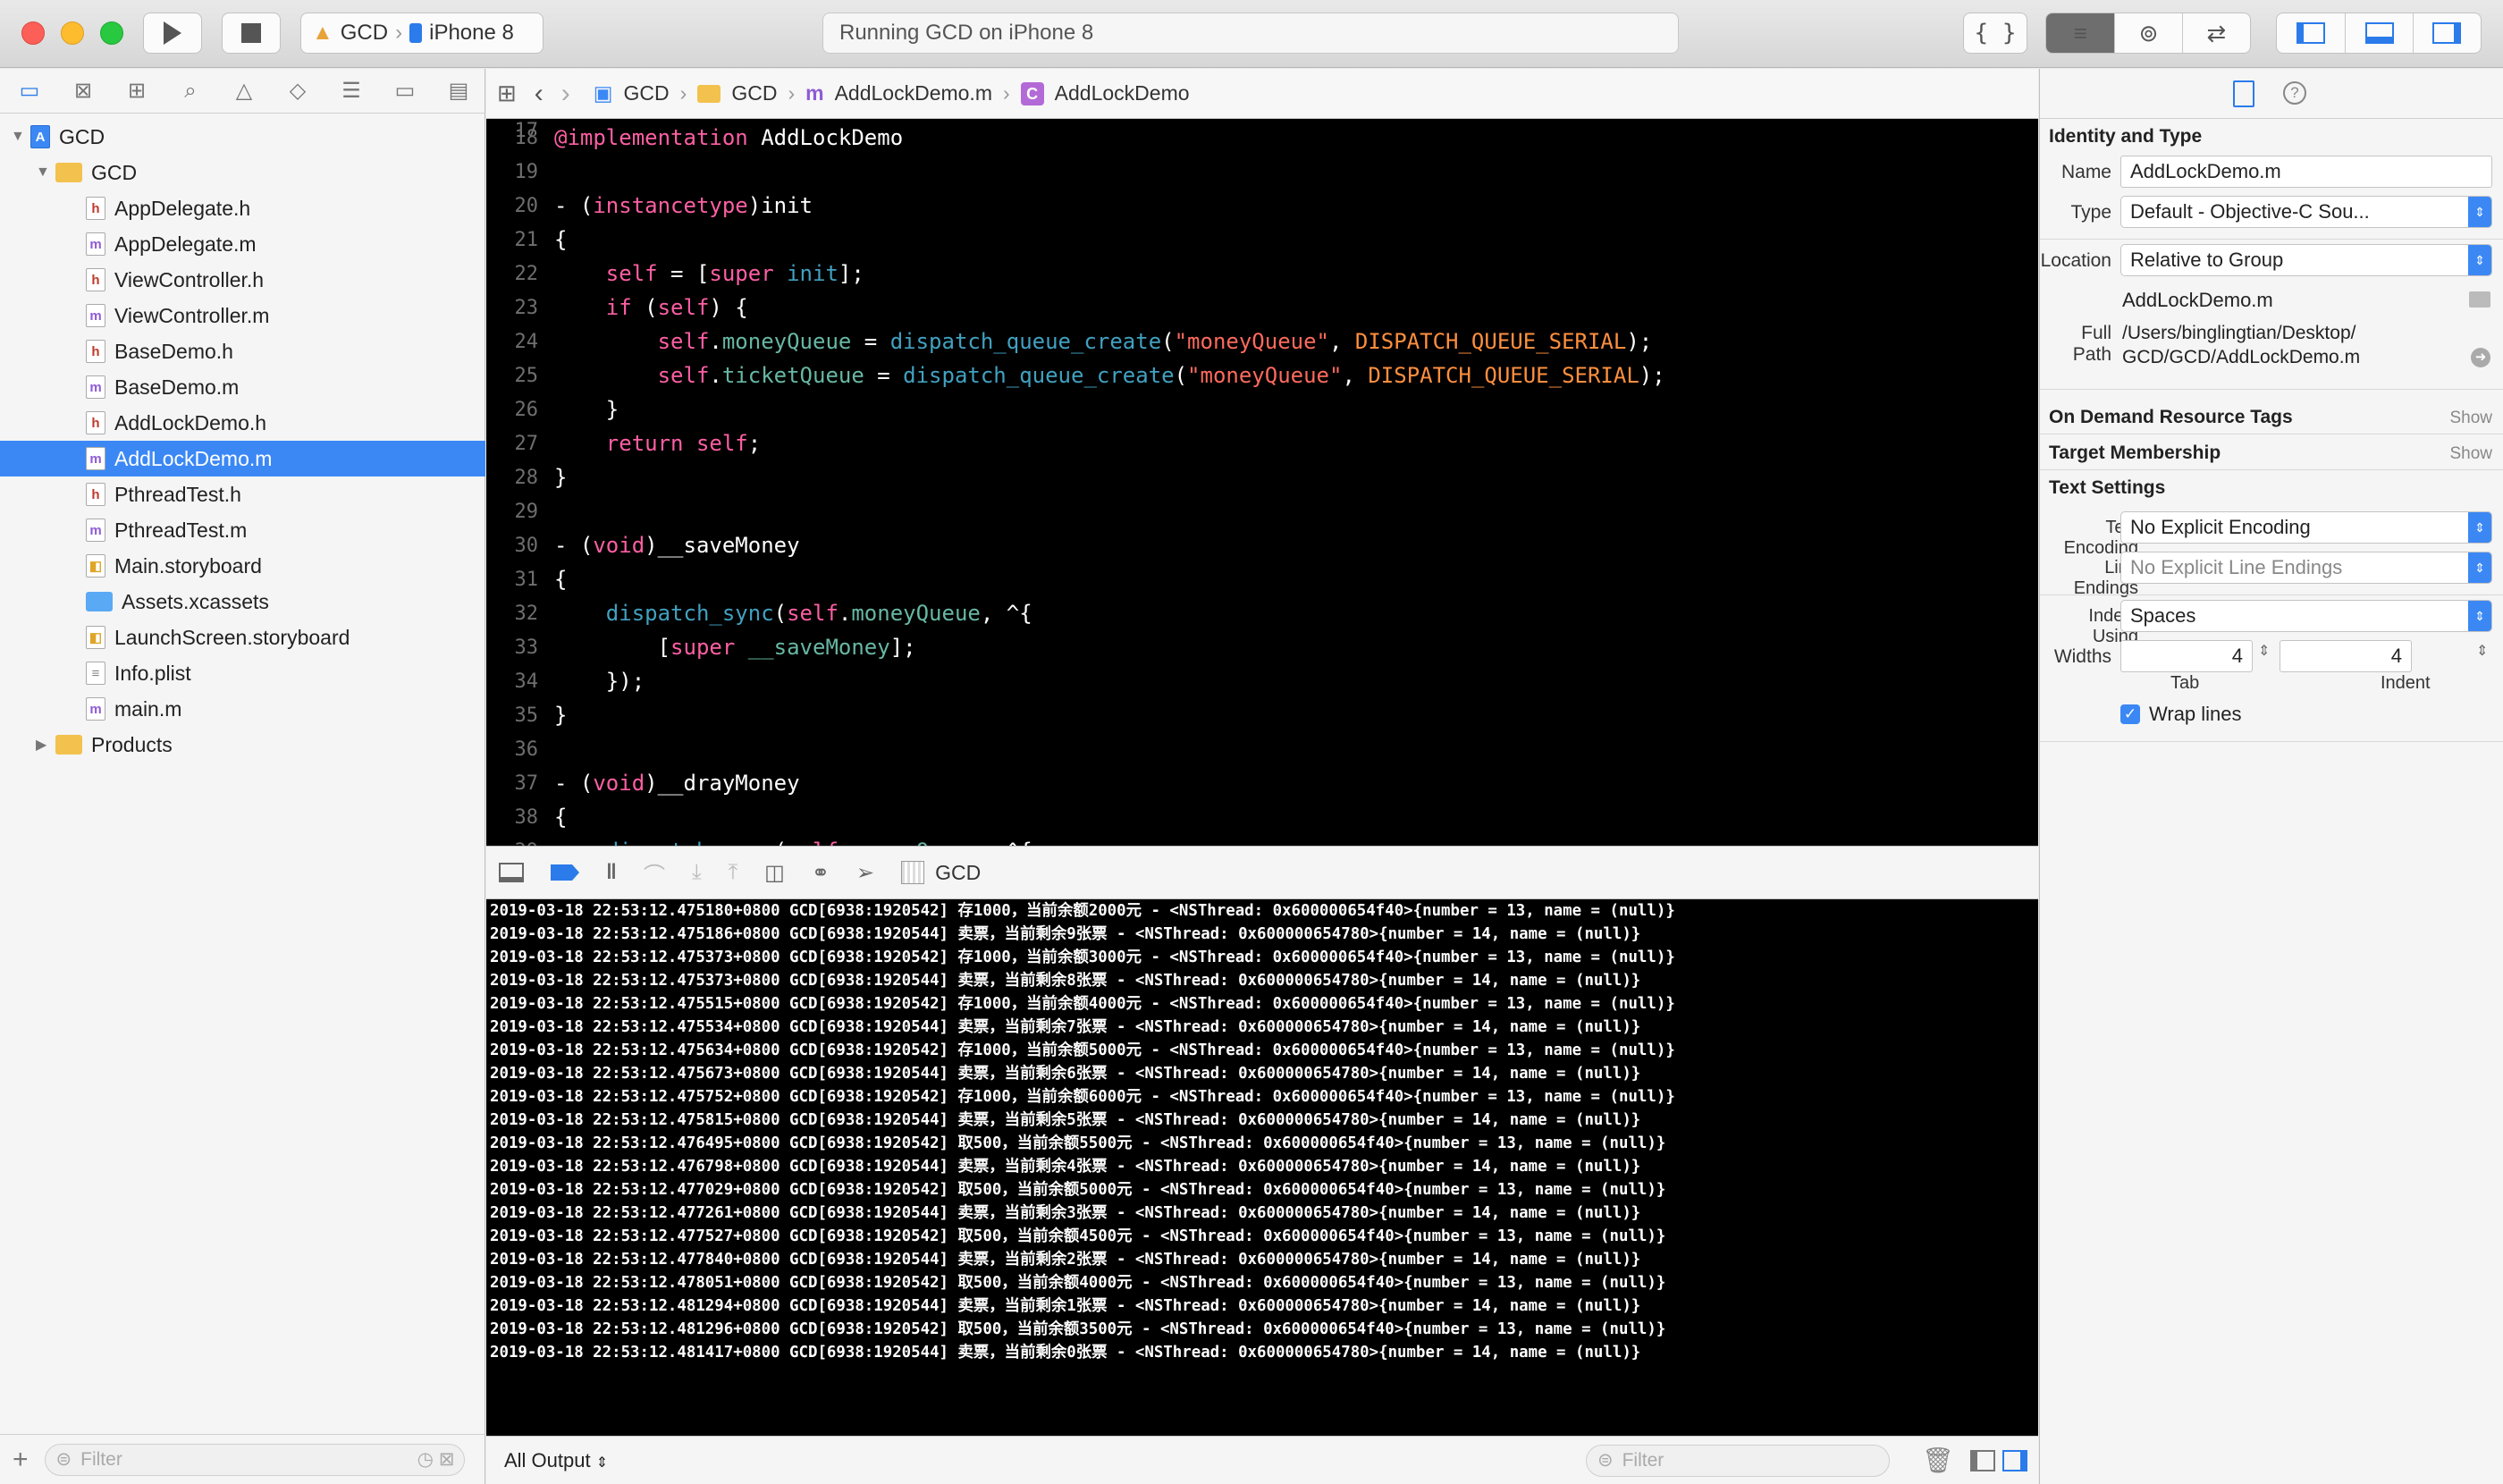  Describe the element at coordinates (459, 91) in the screenshot. I see `report-icon: ▤` at that location.